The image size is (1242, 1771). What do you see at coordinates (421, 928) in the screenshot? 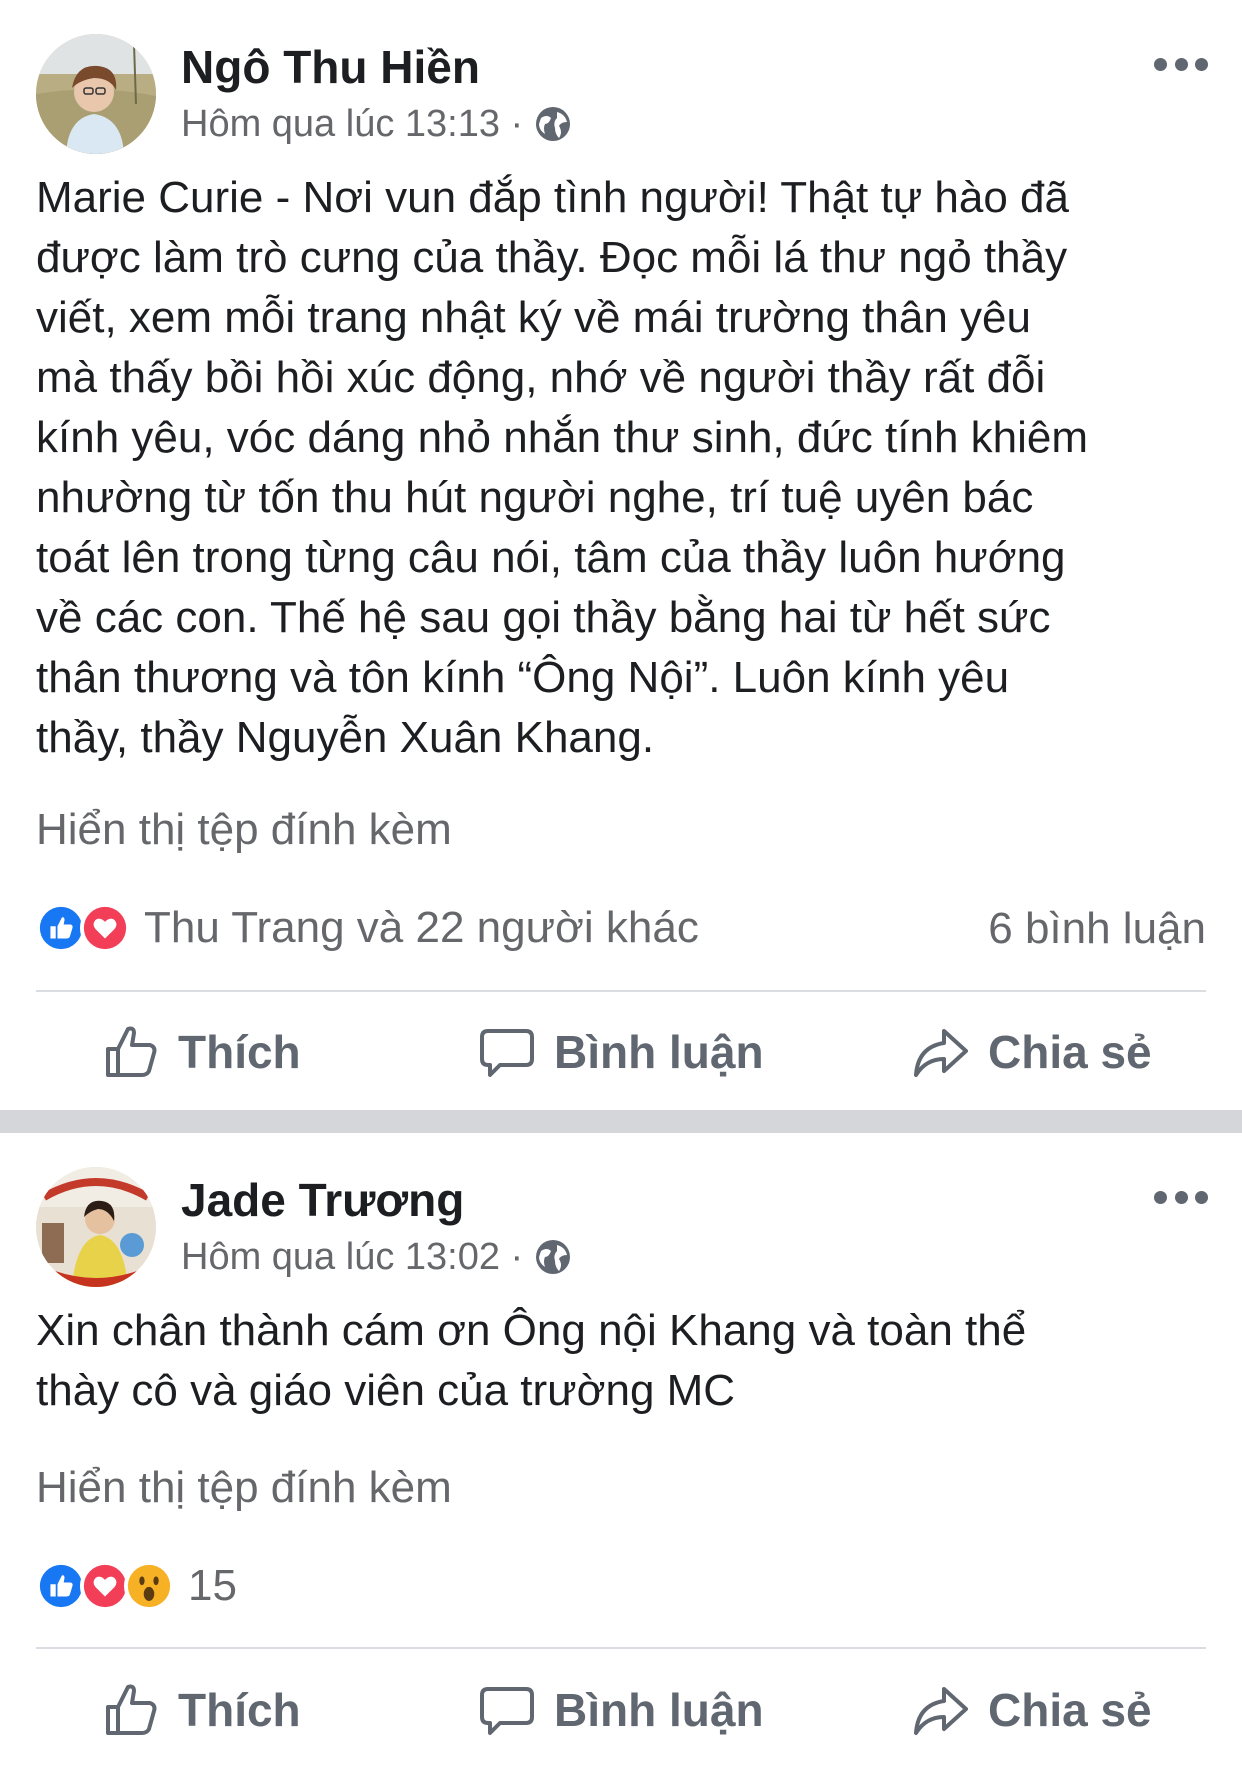
I see `reaction-names: Thu Trang và 22 người khác` at bounding box center [421, 928].